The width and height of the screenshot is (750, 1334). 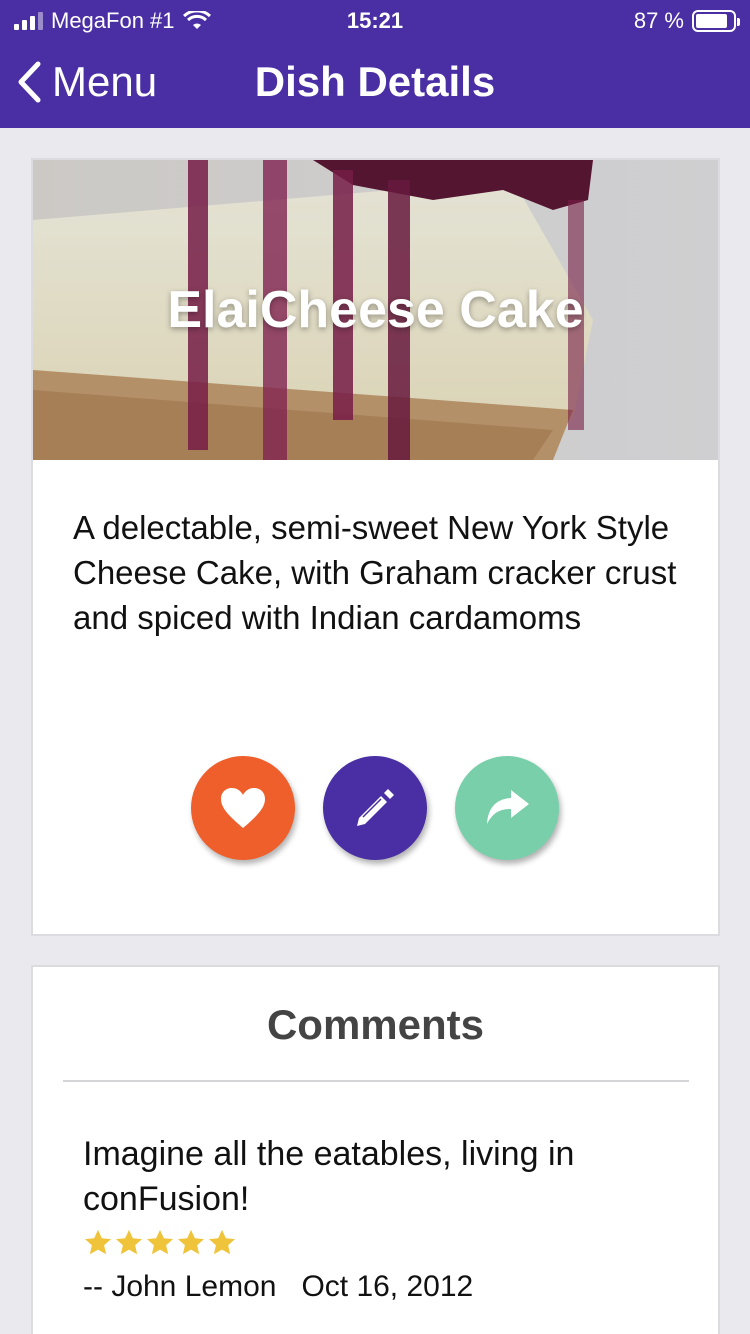 What do you see at coordinates (105, 81) in the screenshot?
I see `back-label: Menu` at bounding box center [105, 81].